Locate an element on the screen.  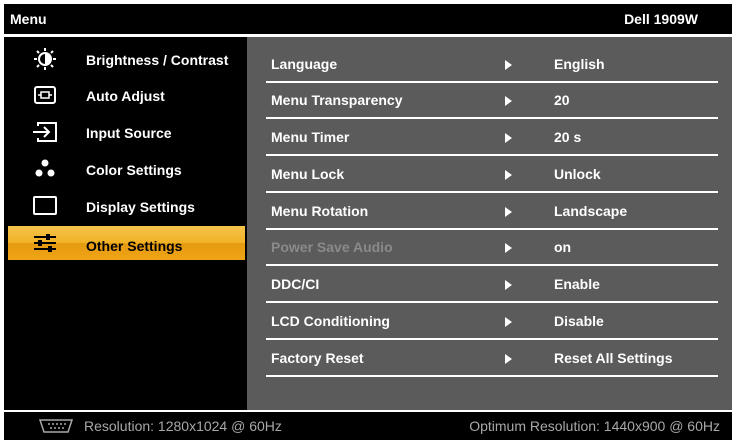
setting-name: LCD Conditioning is located at coordinates (330, 321).